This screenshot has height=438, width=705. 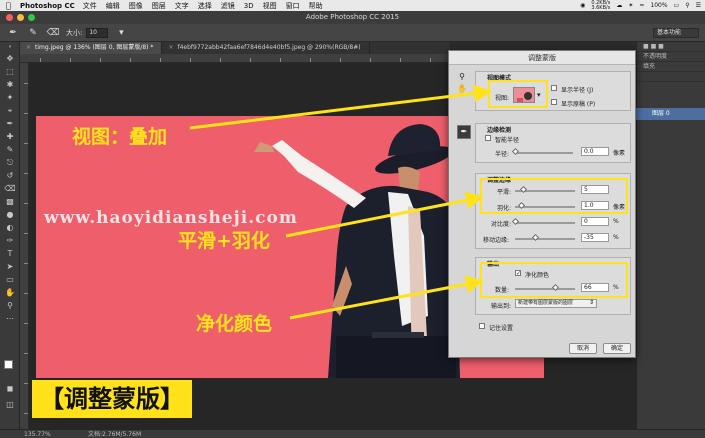 I want to click on arrow-view, so click(x=340, y=107).